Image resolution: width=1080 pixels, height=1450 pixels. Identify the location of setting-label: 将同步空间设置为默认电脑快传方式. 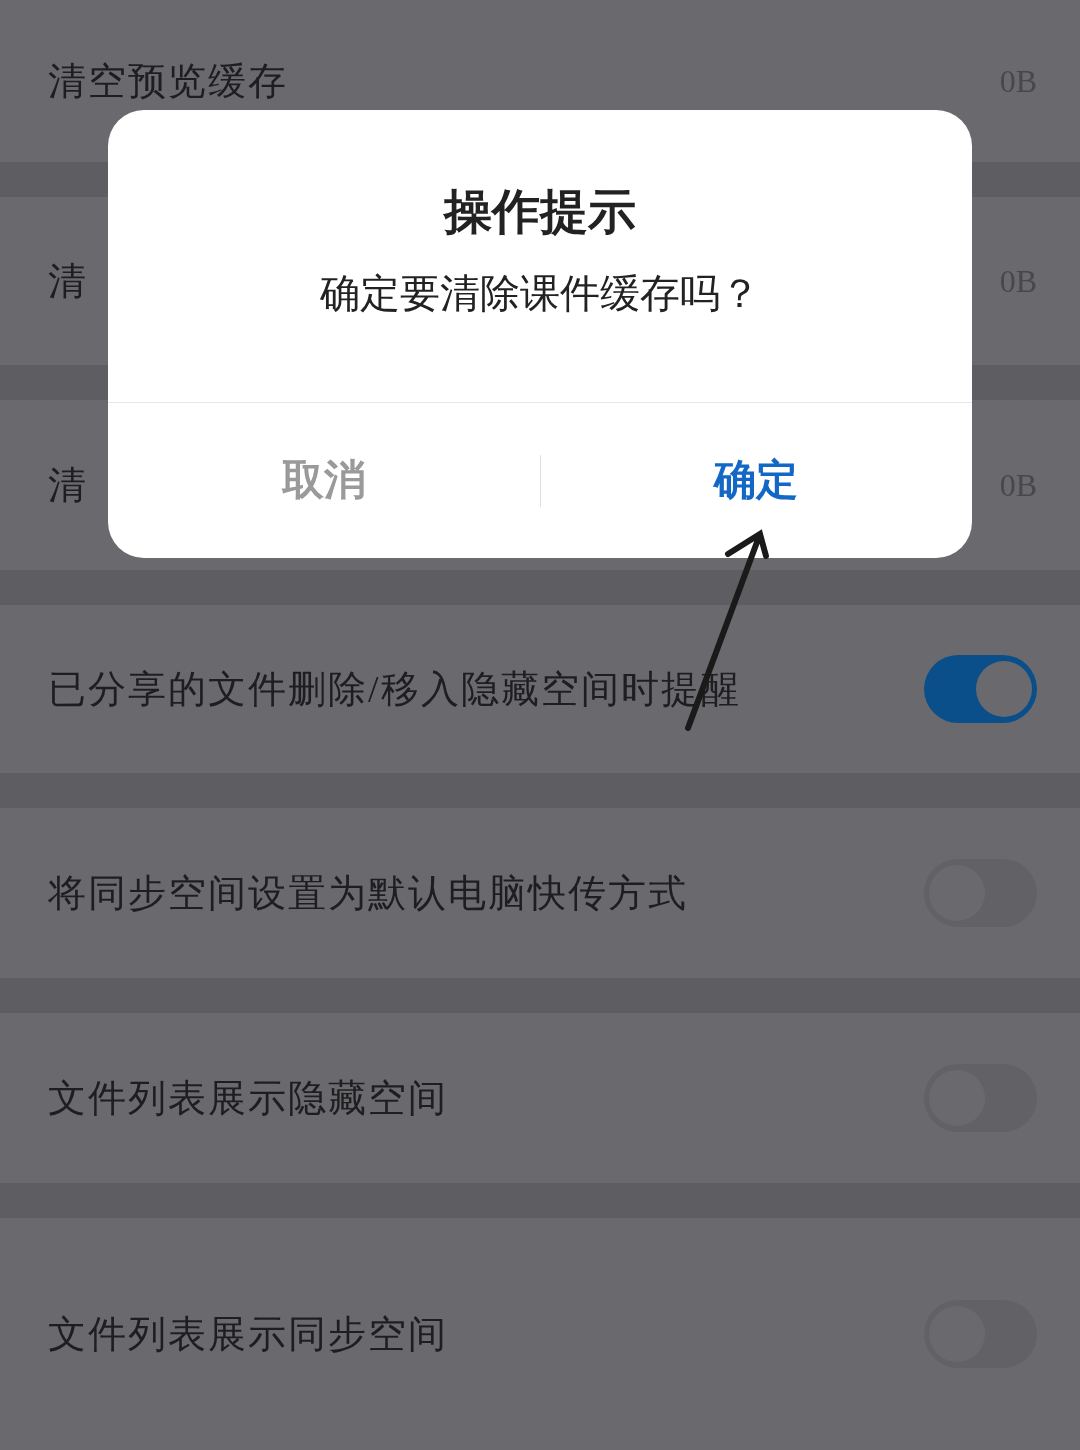
(368, 893).